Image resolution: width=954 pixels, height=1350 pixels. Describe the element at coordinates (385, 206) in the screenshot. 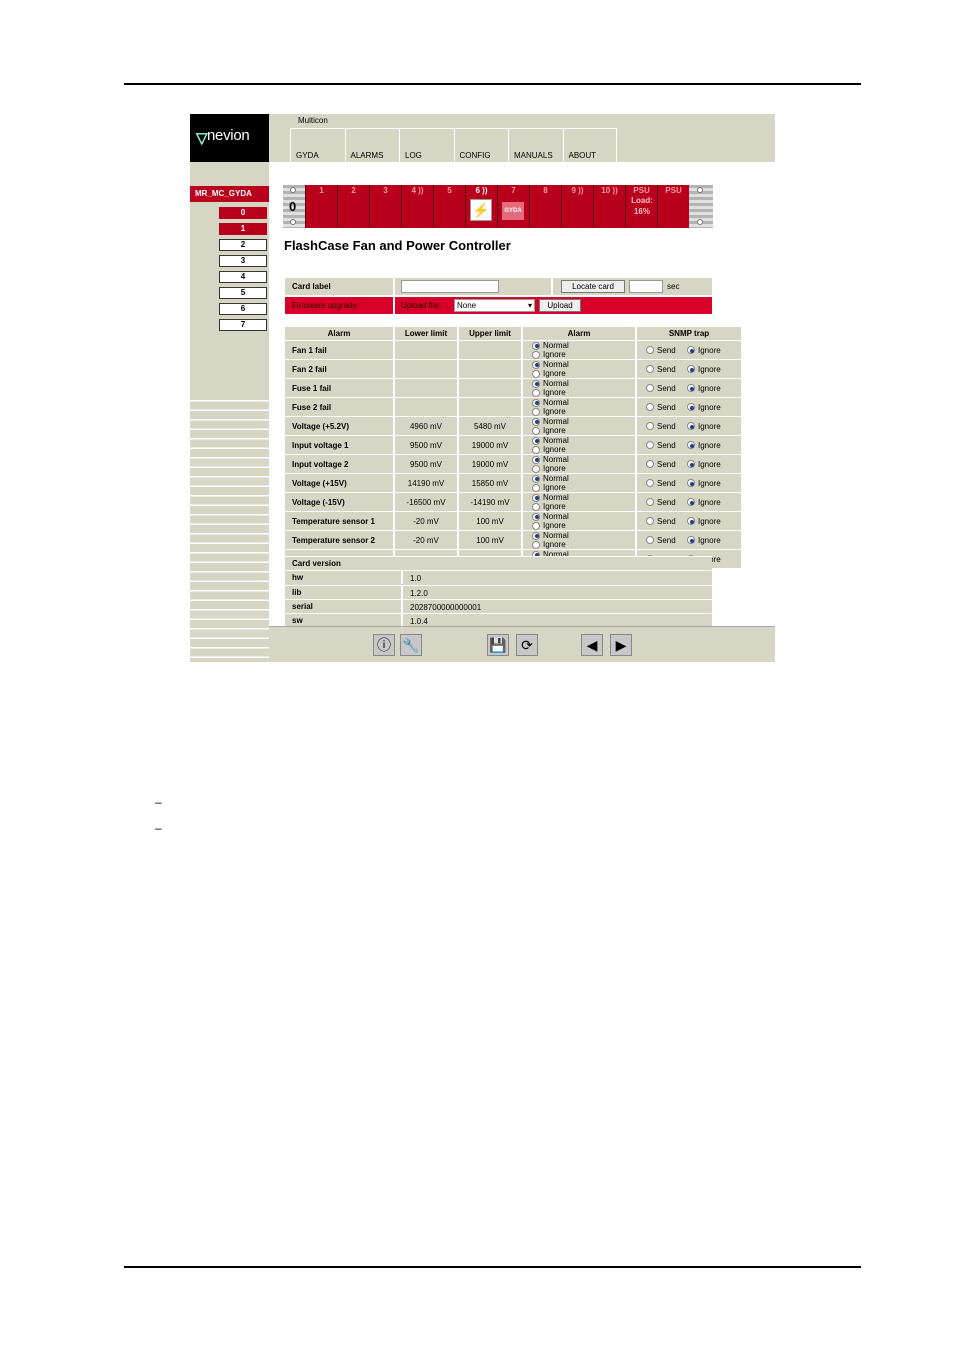

I see `frame-slot-3: 3` at that location.